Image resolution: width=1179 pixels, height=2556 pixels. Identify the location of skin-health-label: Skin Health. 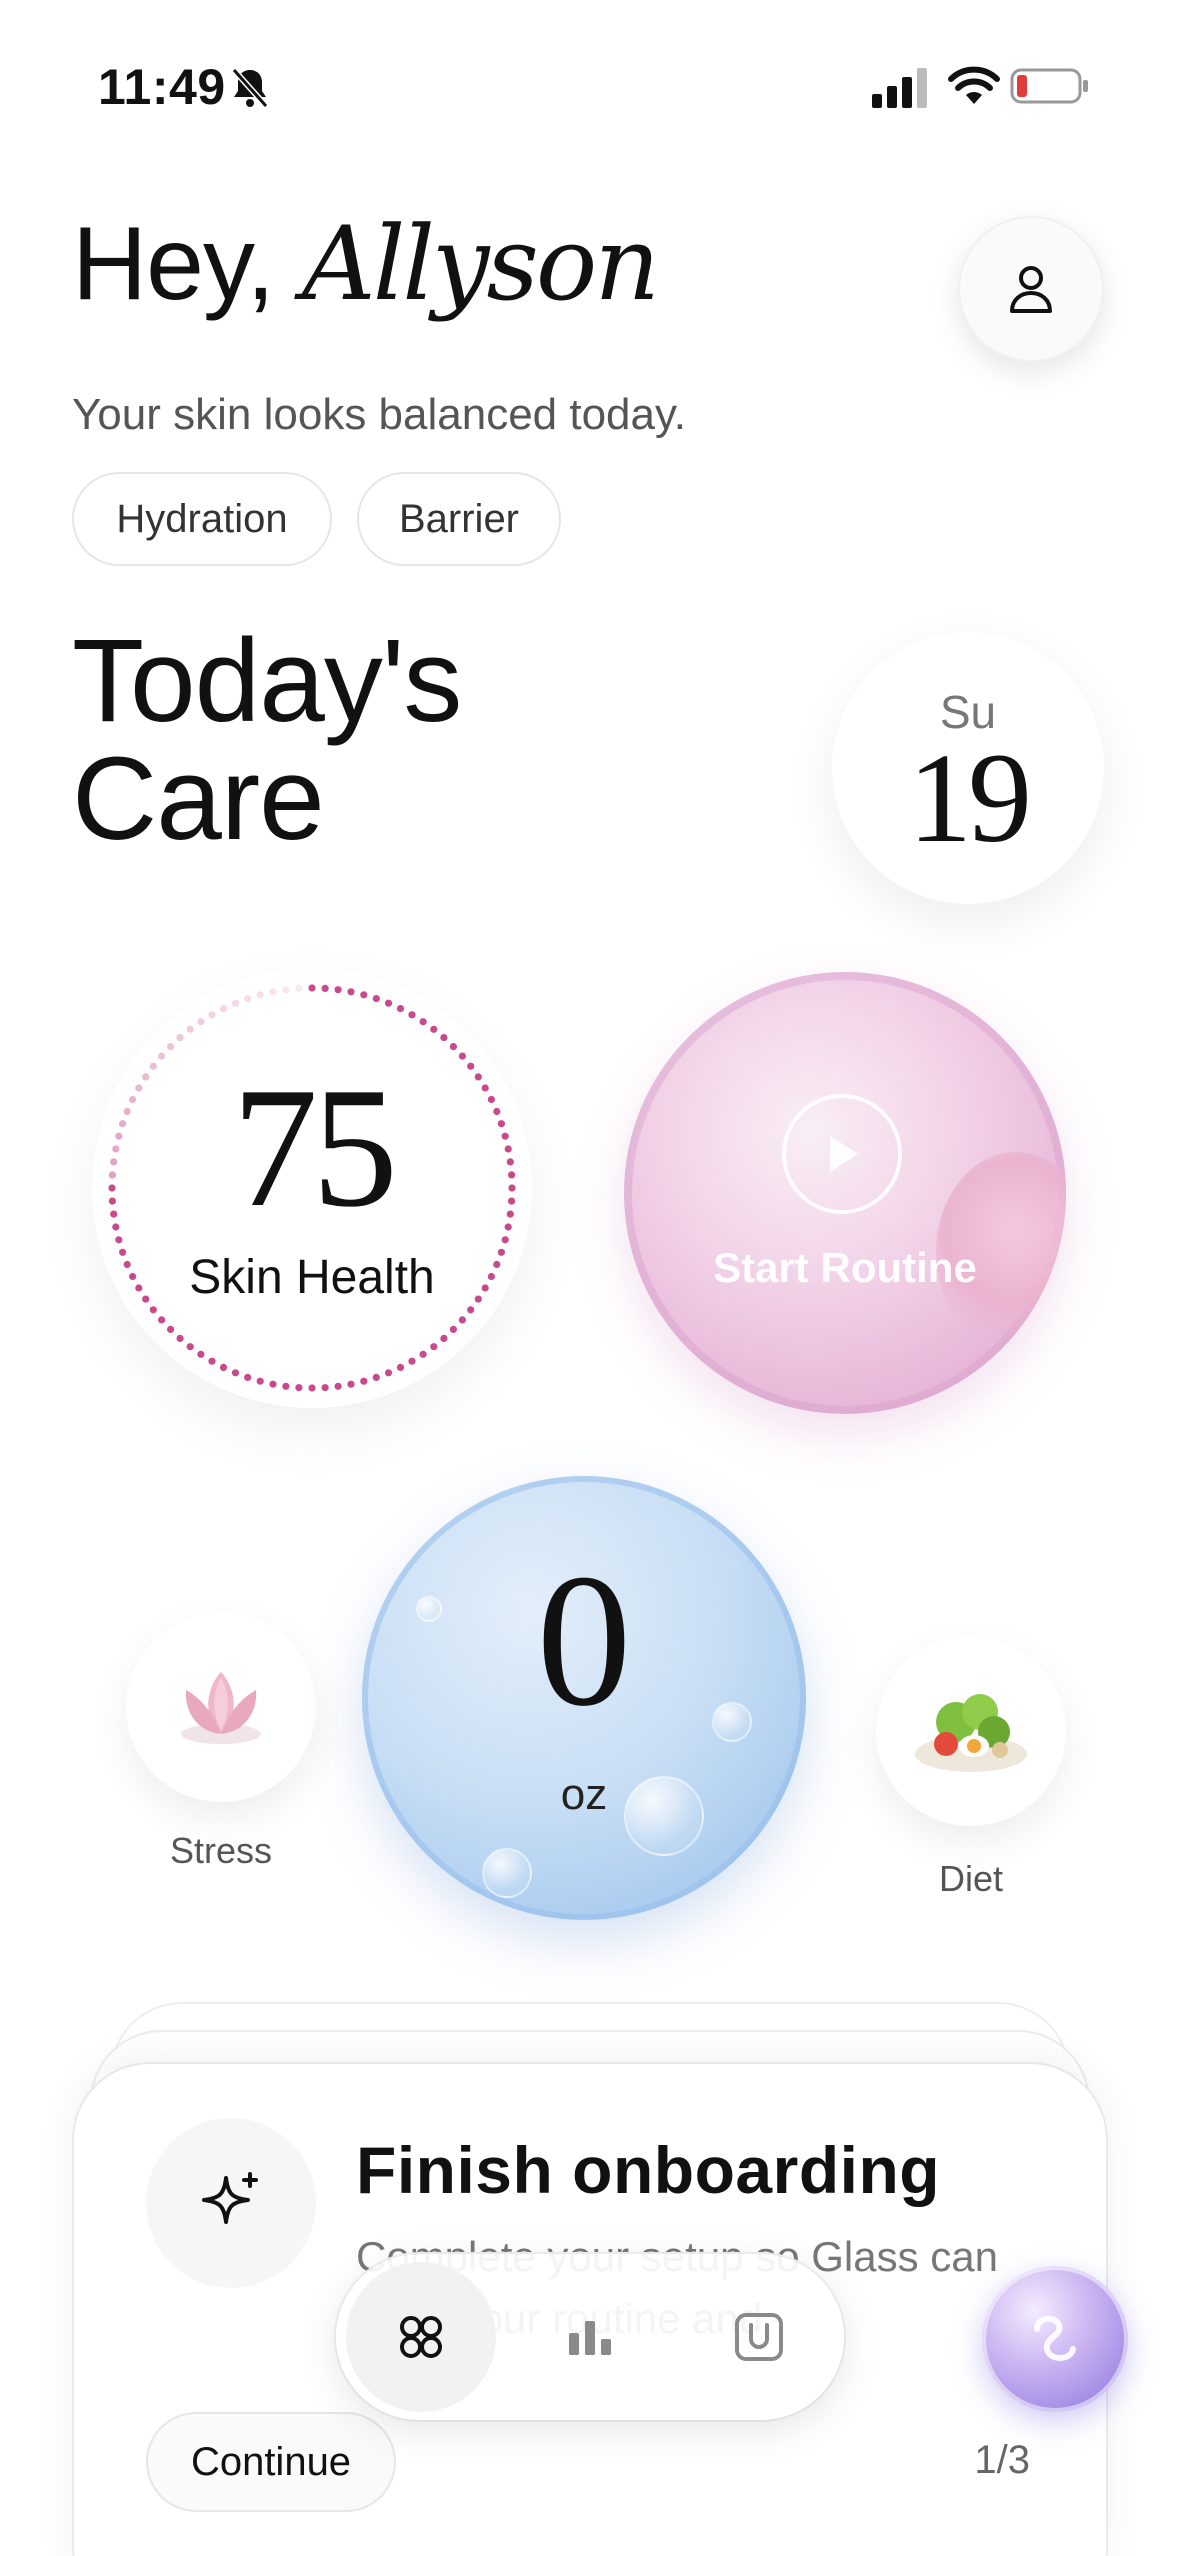
(312, 1277).